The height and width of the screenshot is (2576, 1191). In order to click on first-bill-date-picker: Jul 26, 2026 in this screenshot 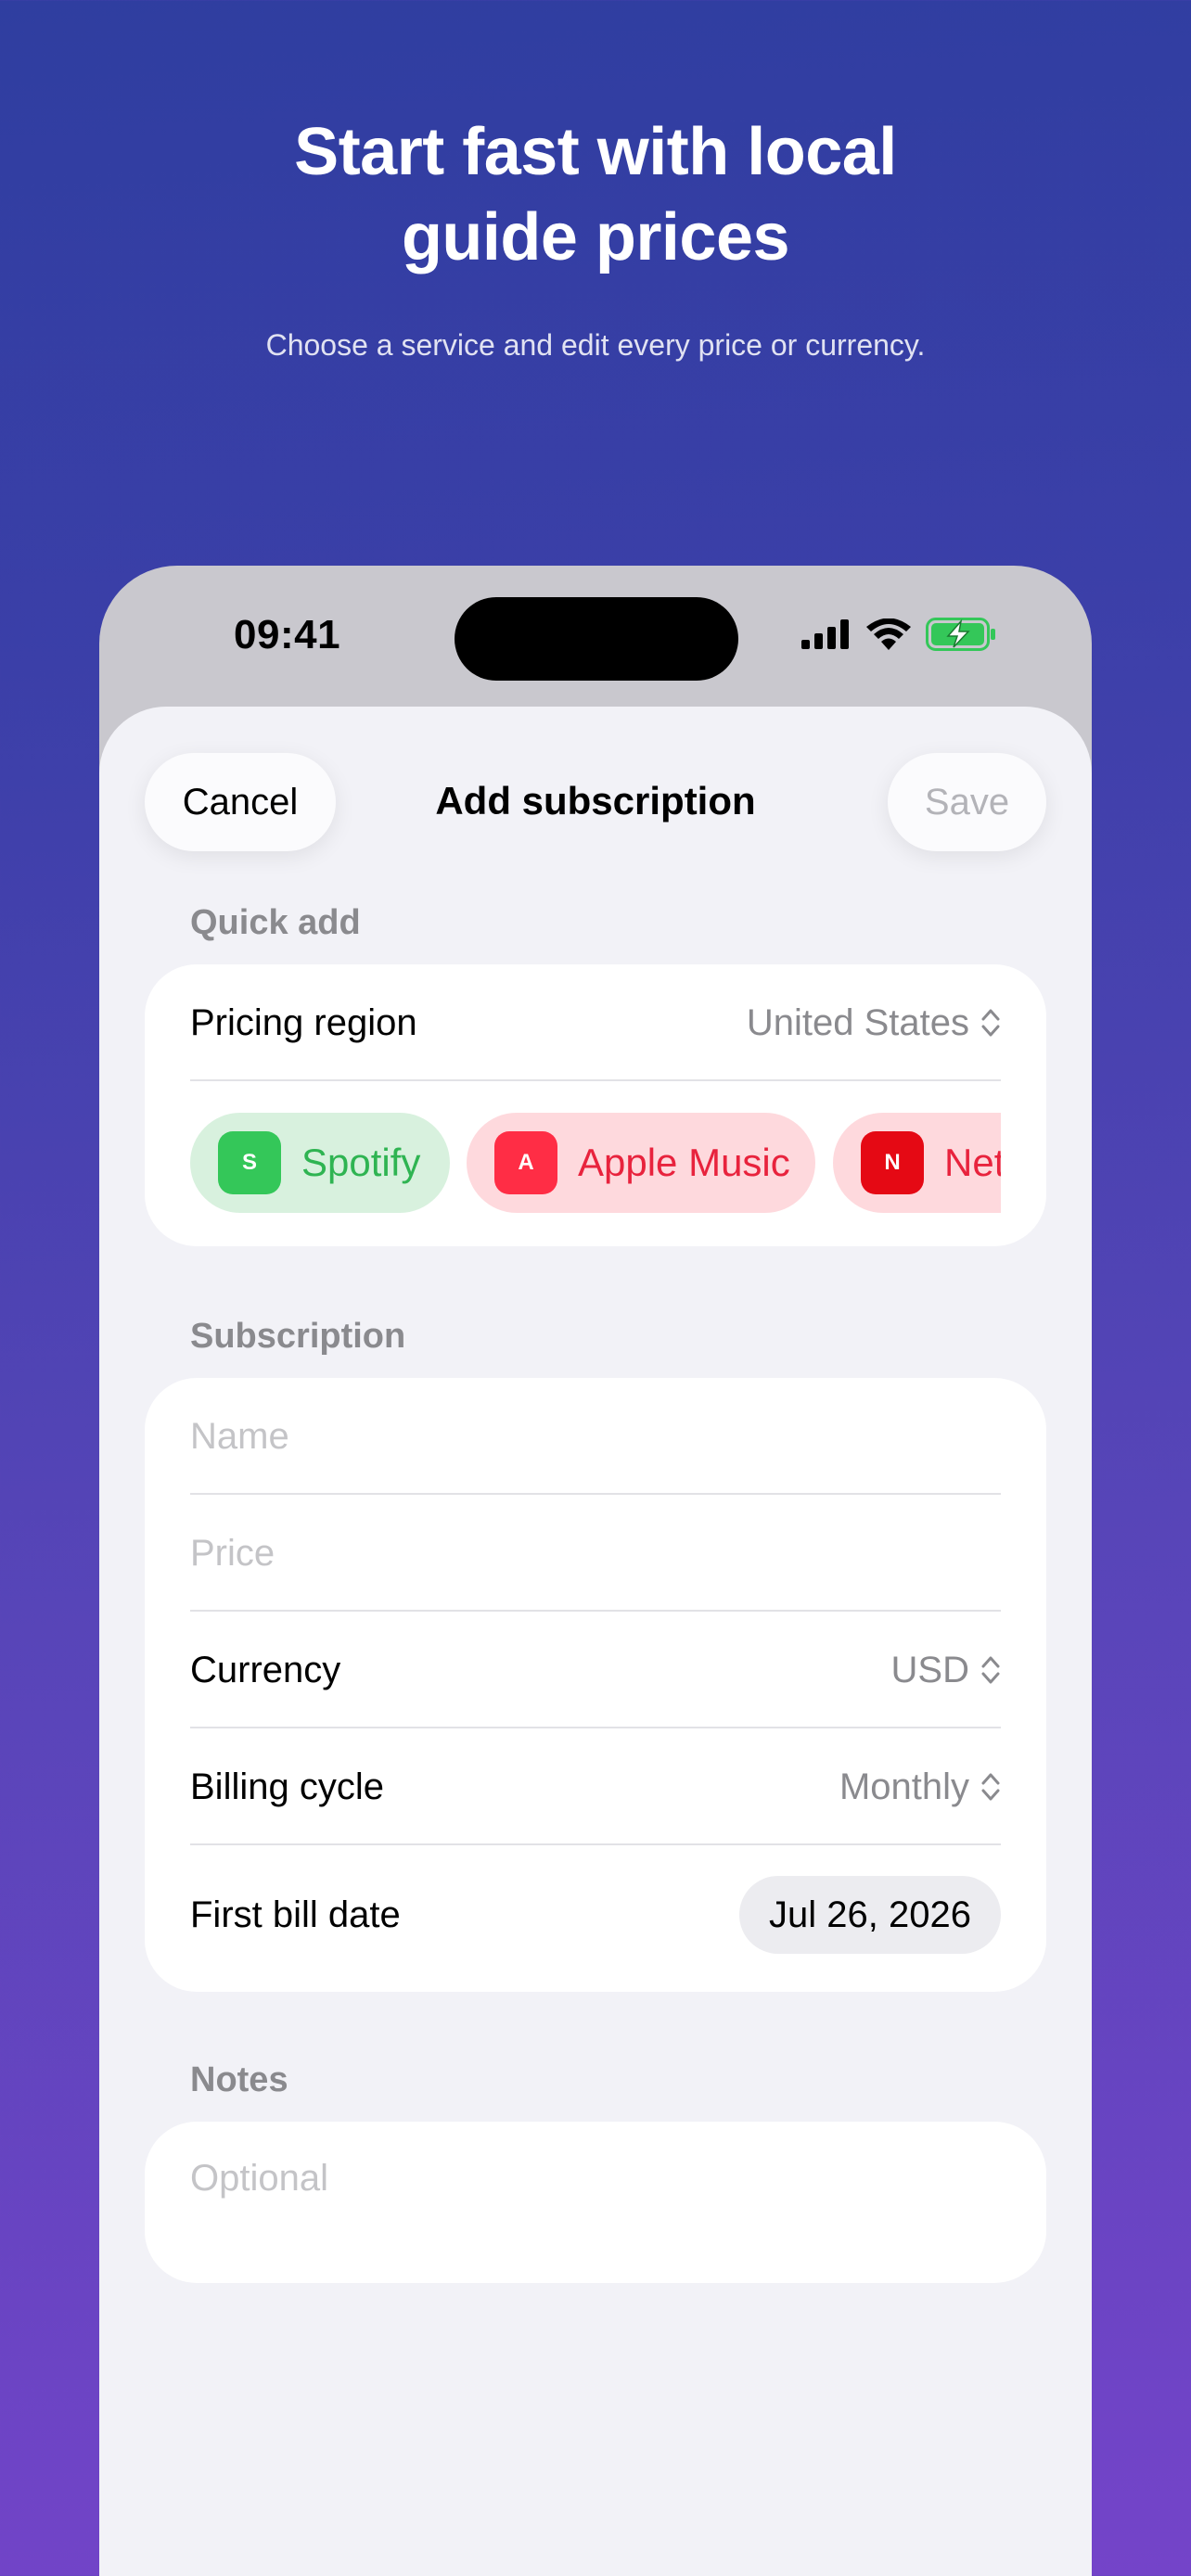, I will do `click(870, 1915)`.